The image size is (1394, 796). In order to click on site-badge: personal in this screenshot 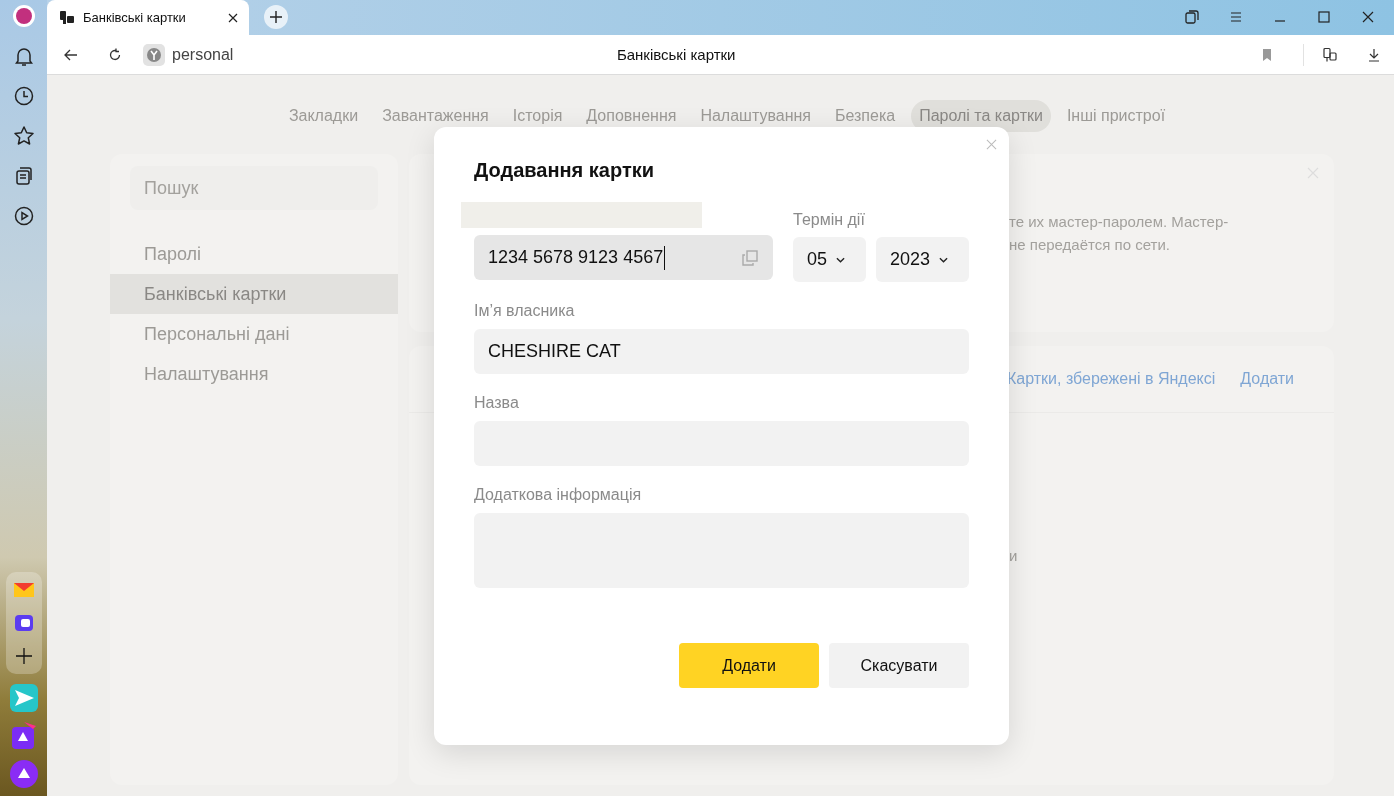, I will do `click(188, 54)`.